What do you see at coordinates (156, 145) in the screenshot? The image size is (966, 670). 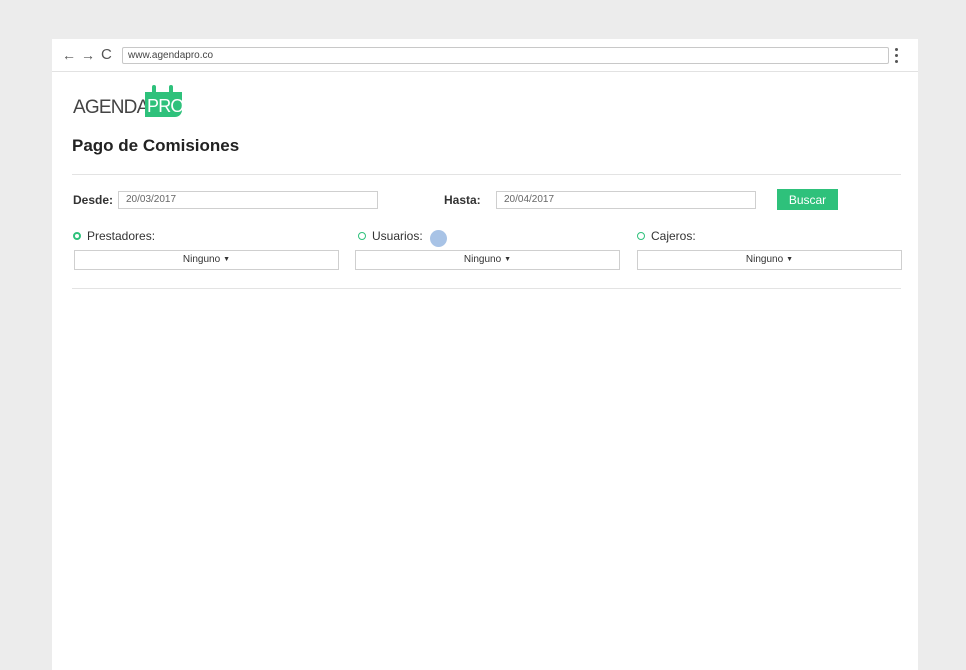 I see `page-title: Pago de Comisiones` at bounding box center [156, 145].